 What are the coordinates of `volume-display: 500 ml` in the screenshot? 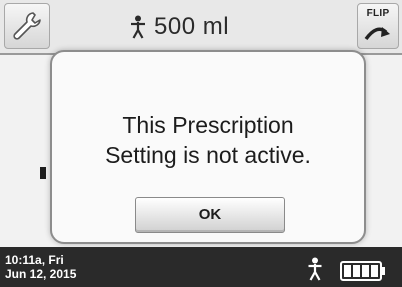 It's located at (179, 27).